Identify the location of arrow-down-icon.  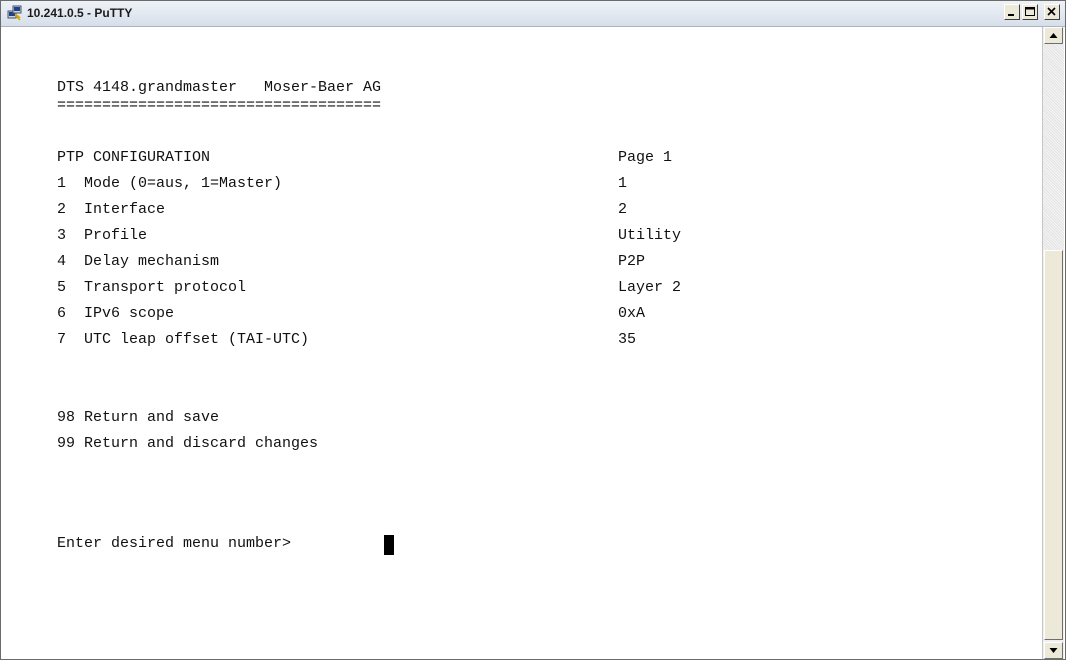
(1053, 650).